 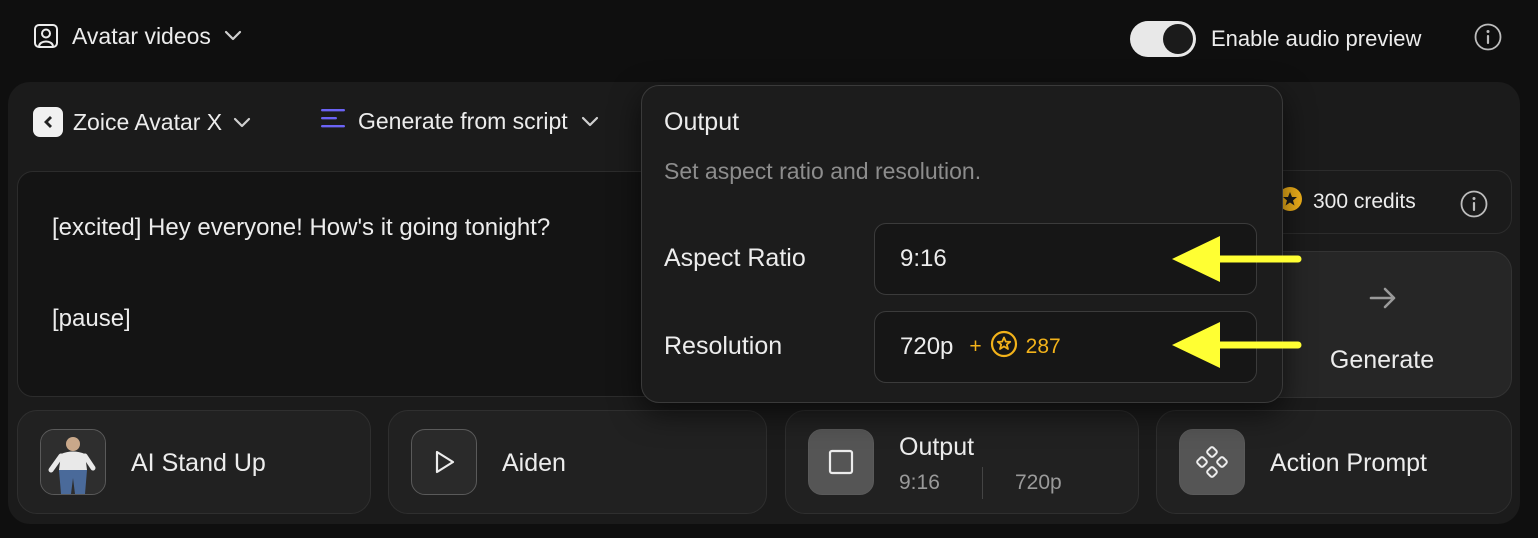 I want to click on square-icon, so click(x=841, y=462).